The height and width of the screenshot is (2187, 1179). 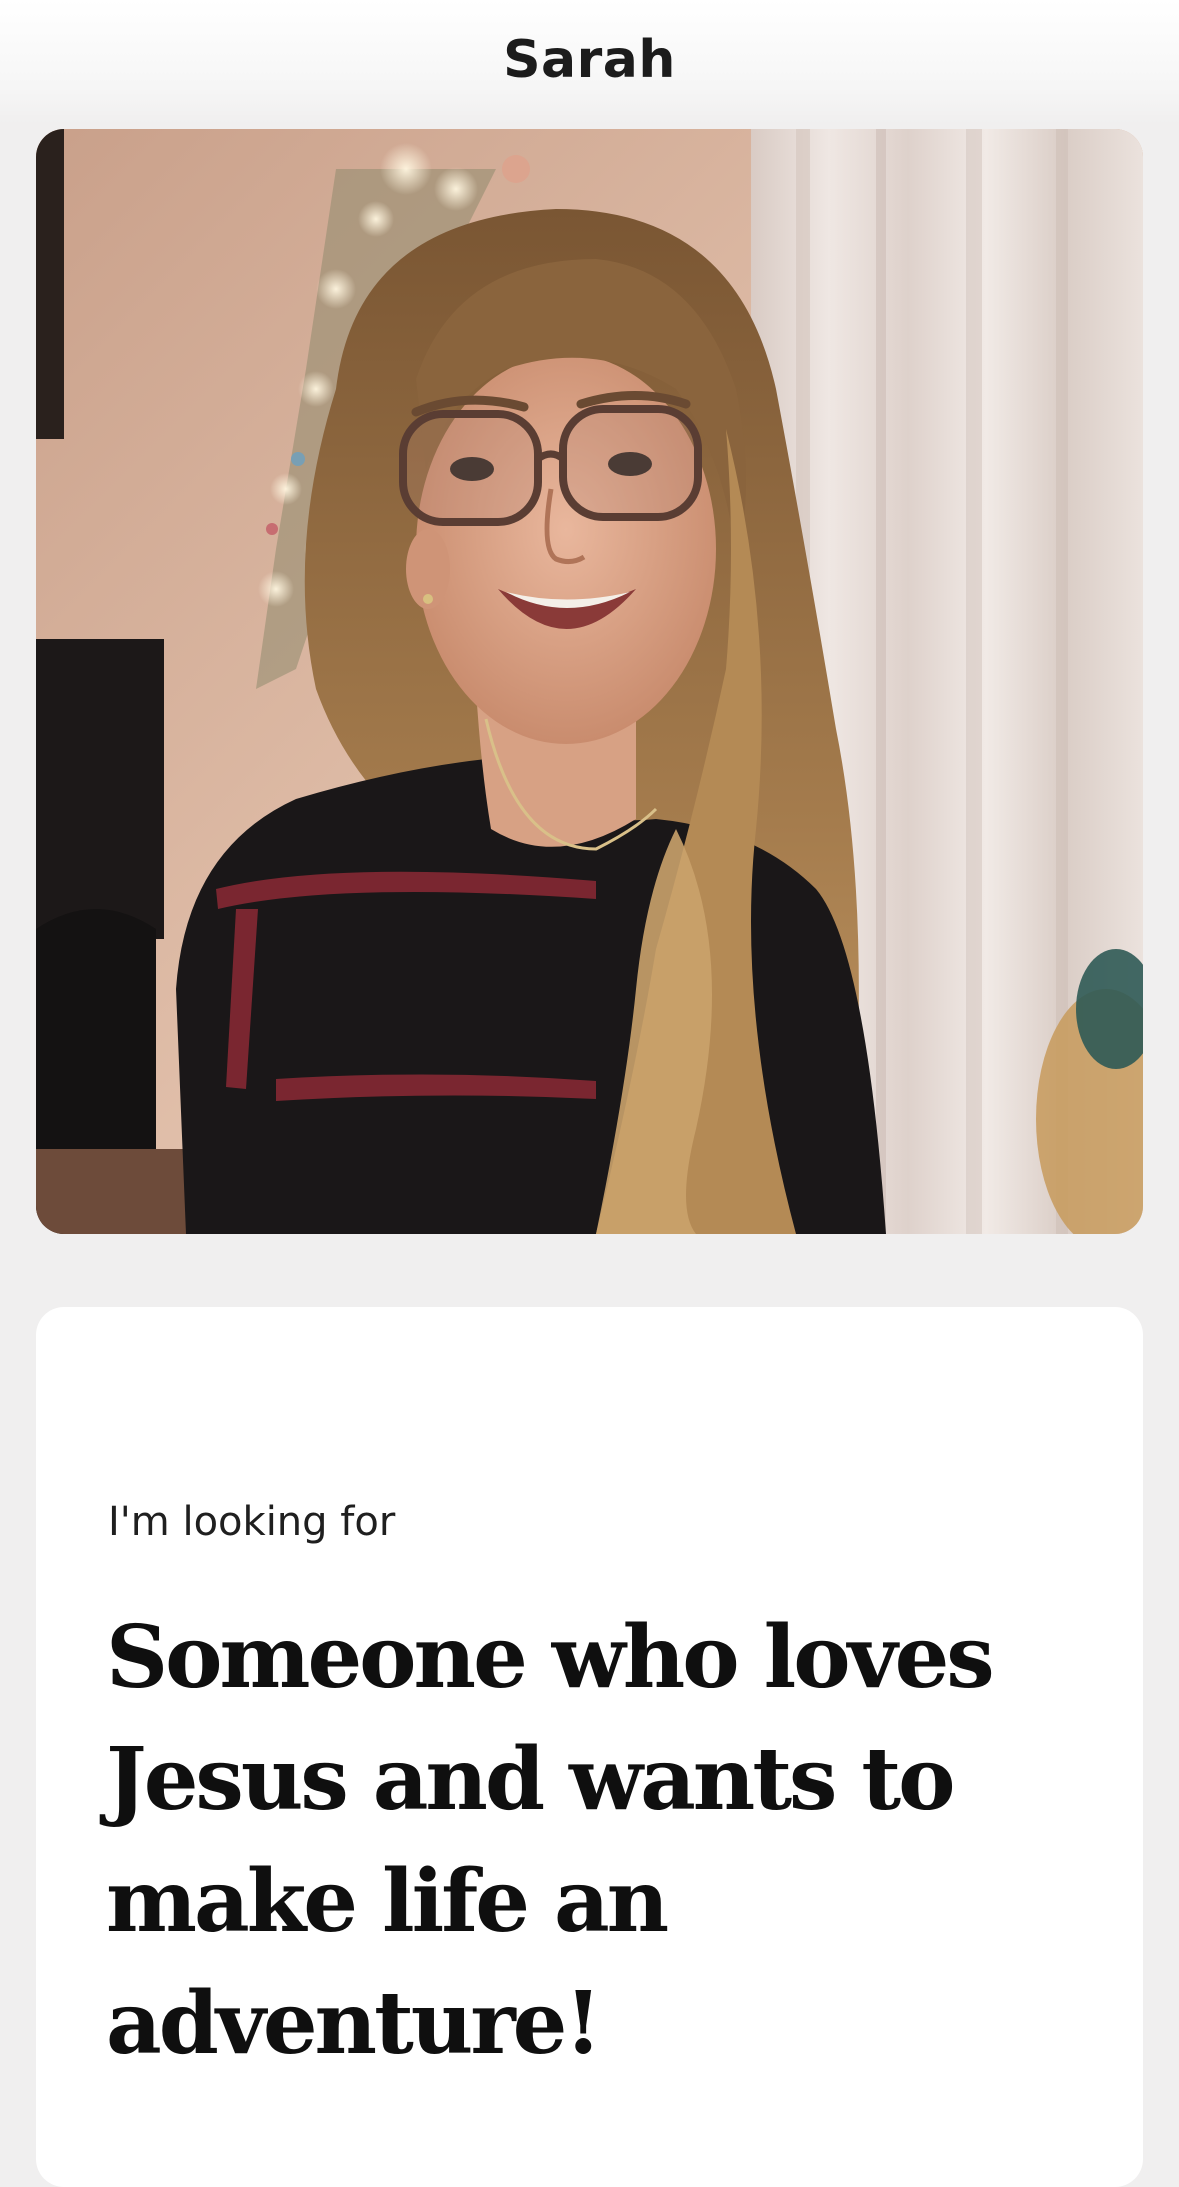 What do you see at coordinates (252, 1522) in the screenshot?
I see `prompt-label: I'm looking for` at bounding box center [252, 1522].